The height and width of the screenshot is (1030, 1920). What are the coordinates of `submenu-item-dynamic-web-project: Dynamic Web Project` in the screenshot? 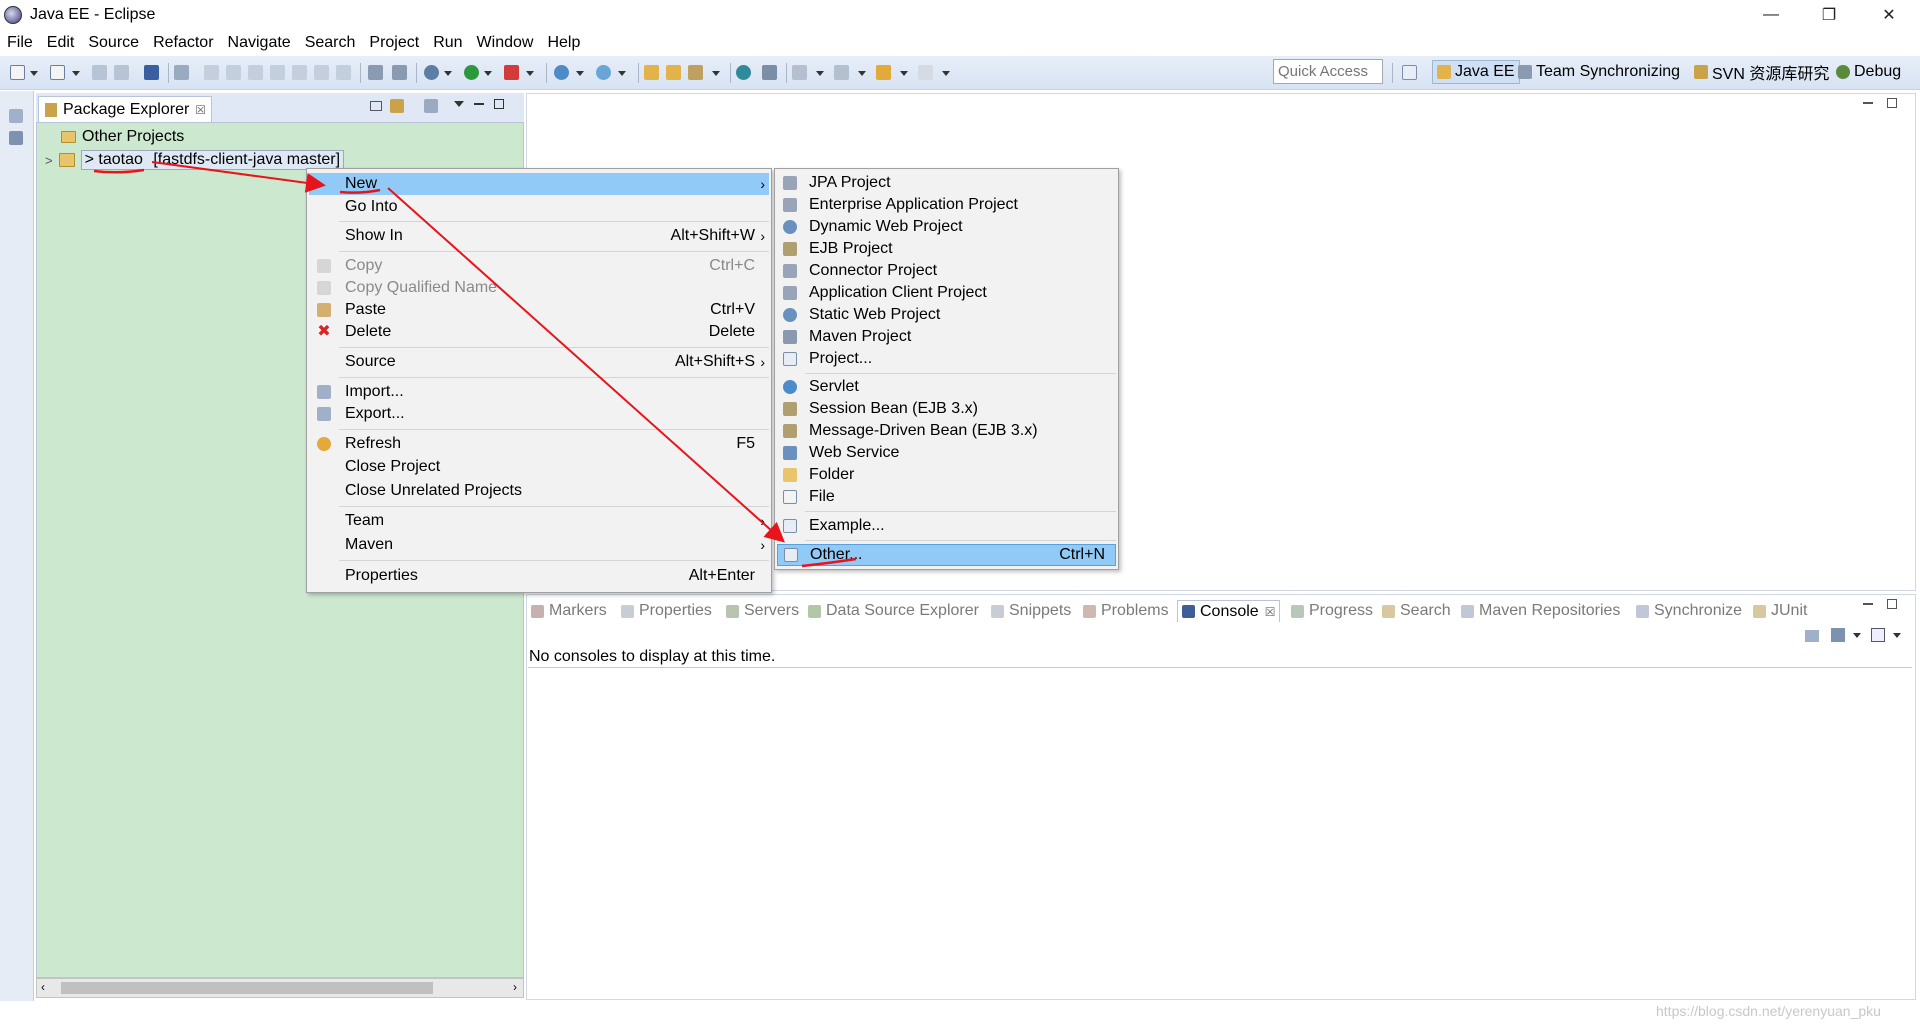 It's located at (946, 227).